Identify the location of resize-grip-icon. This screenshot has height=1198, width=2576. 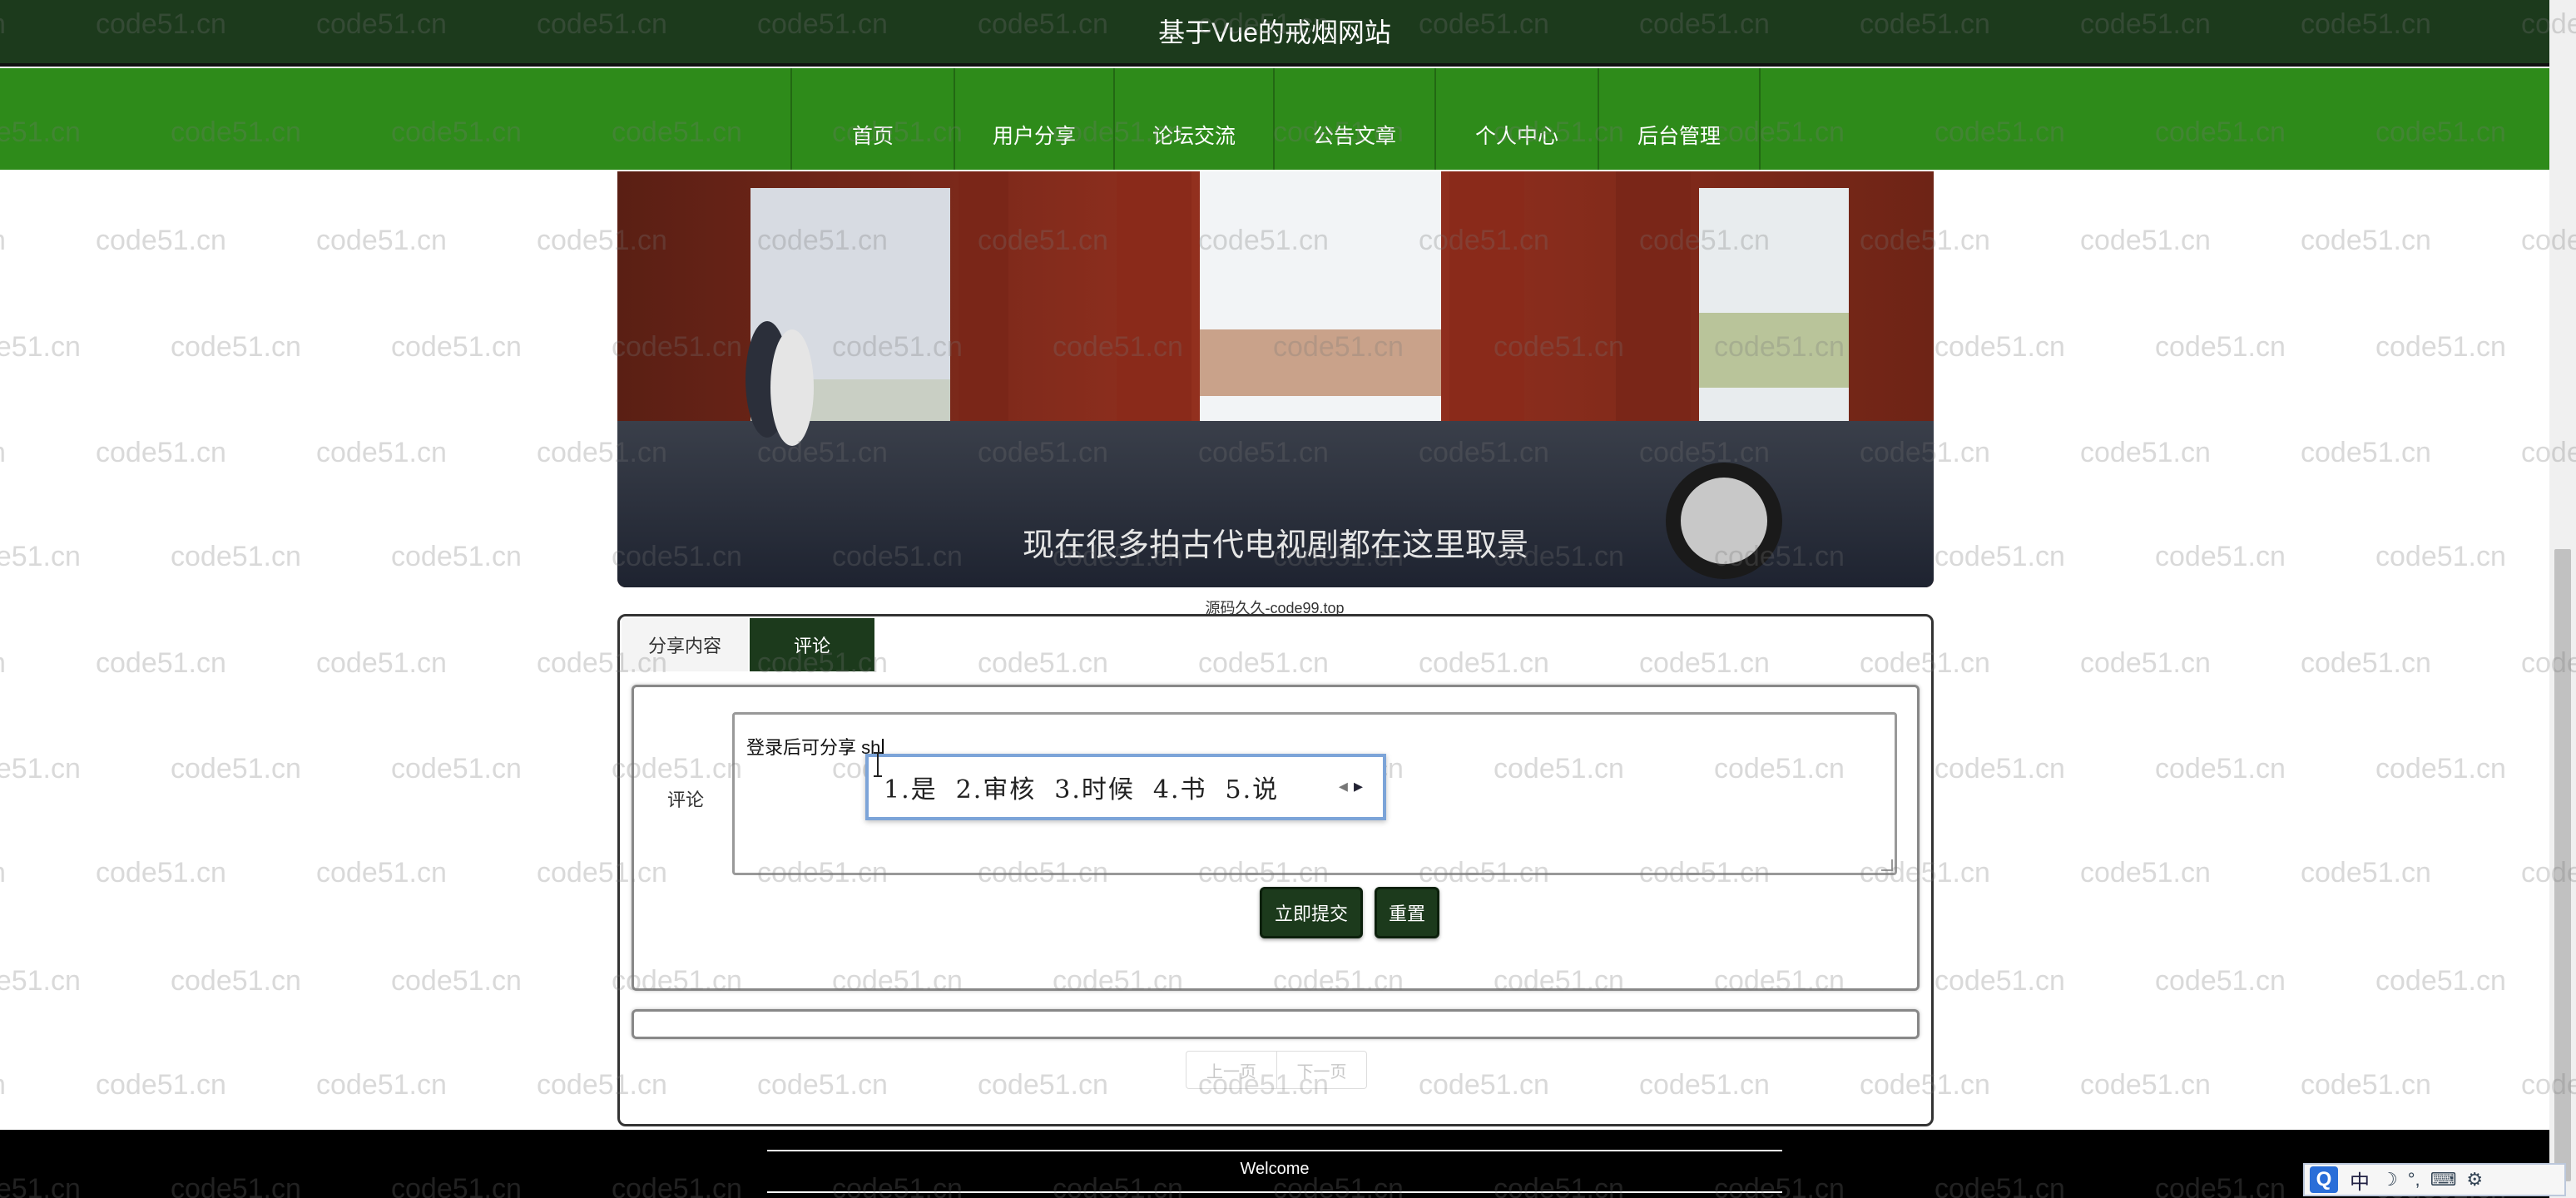
(1887, 865).